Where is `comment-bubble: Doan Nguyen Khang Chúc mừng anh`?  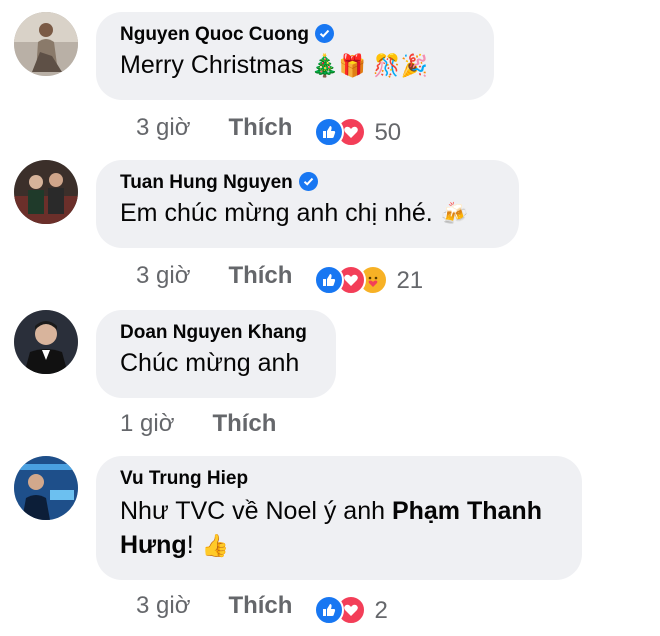
comment-bubble: Doan Nguyen Khang Chúc mừng anh is located at coordinates (216, 354).